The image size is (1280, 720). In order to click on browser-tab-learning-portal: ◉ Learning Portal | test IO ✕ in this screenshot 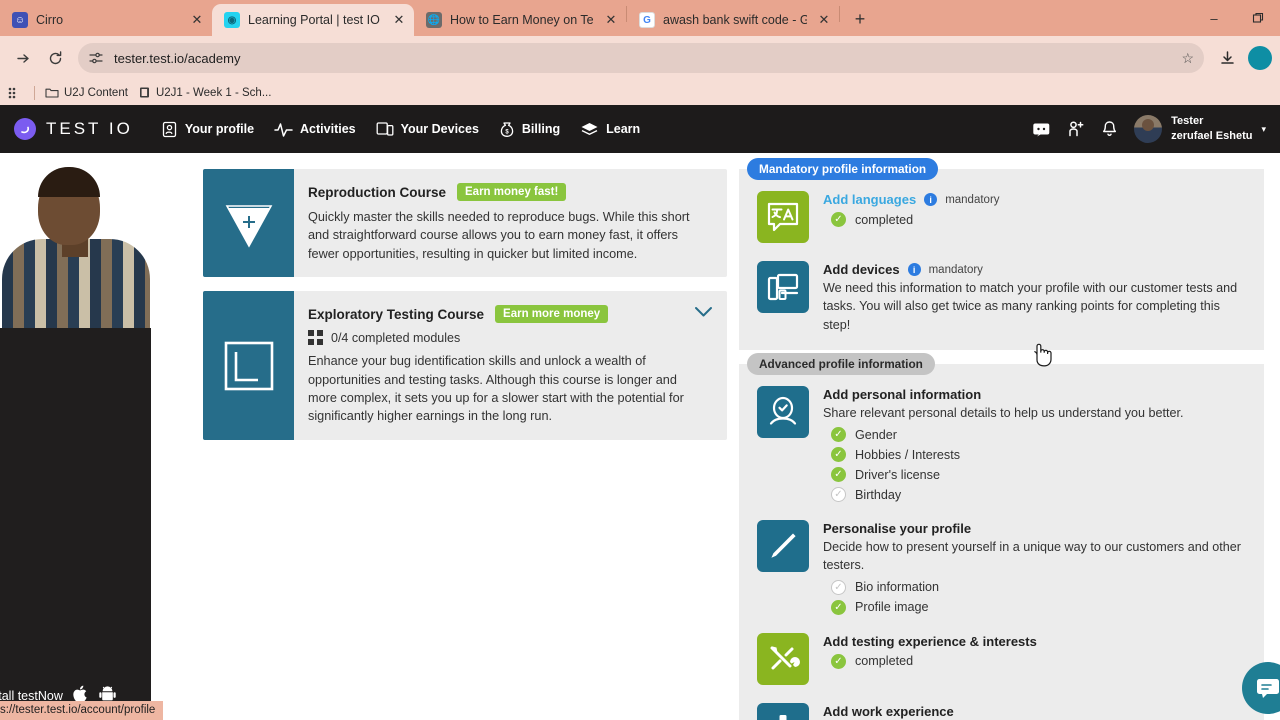, I will do `click(313, 20)`.